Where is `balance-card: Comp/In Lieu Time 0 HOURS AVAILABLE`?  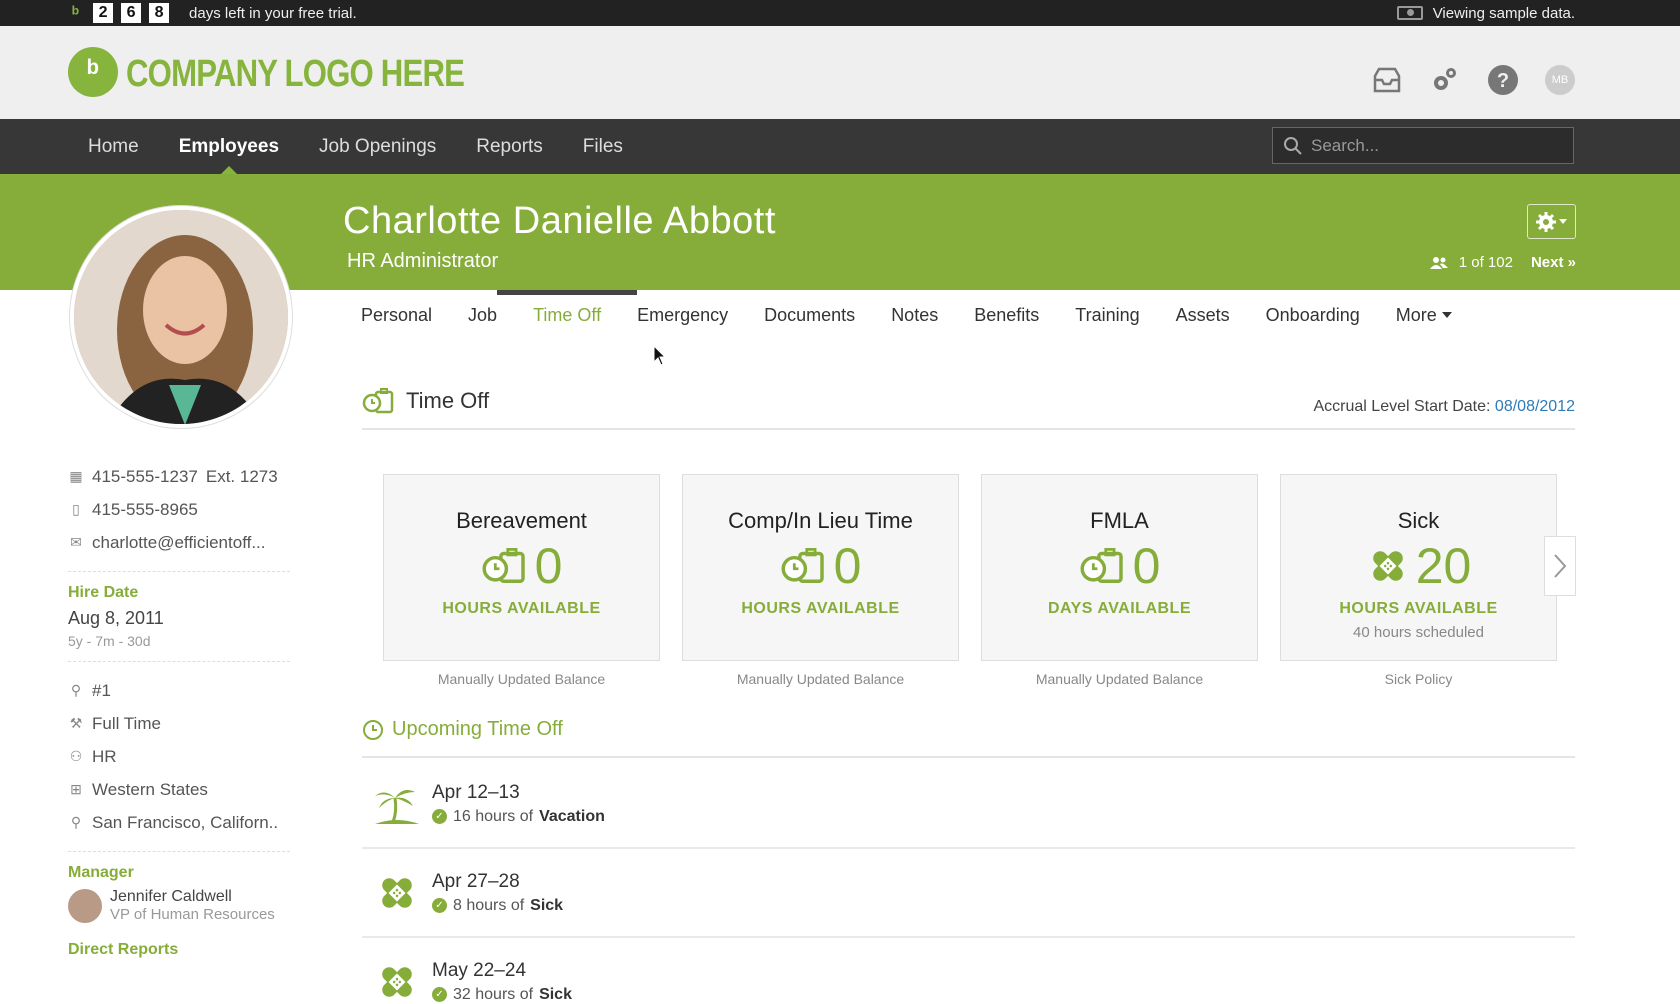 balance-card: Comp/In Lieu Time 0 HOURS AVAILABLE is located at coordinates (820, 567).